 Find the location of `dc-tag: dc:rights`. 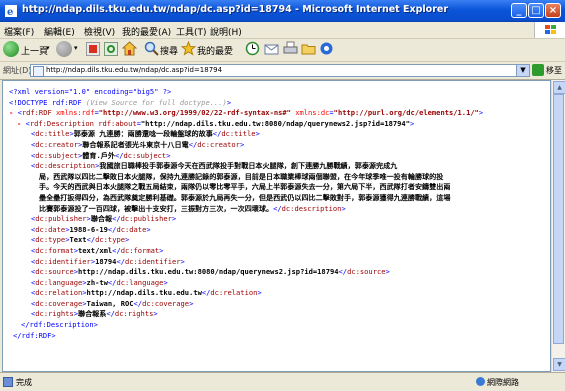

dc-tag: dc:rights is located at coordinates (134, 314).